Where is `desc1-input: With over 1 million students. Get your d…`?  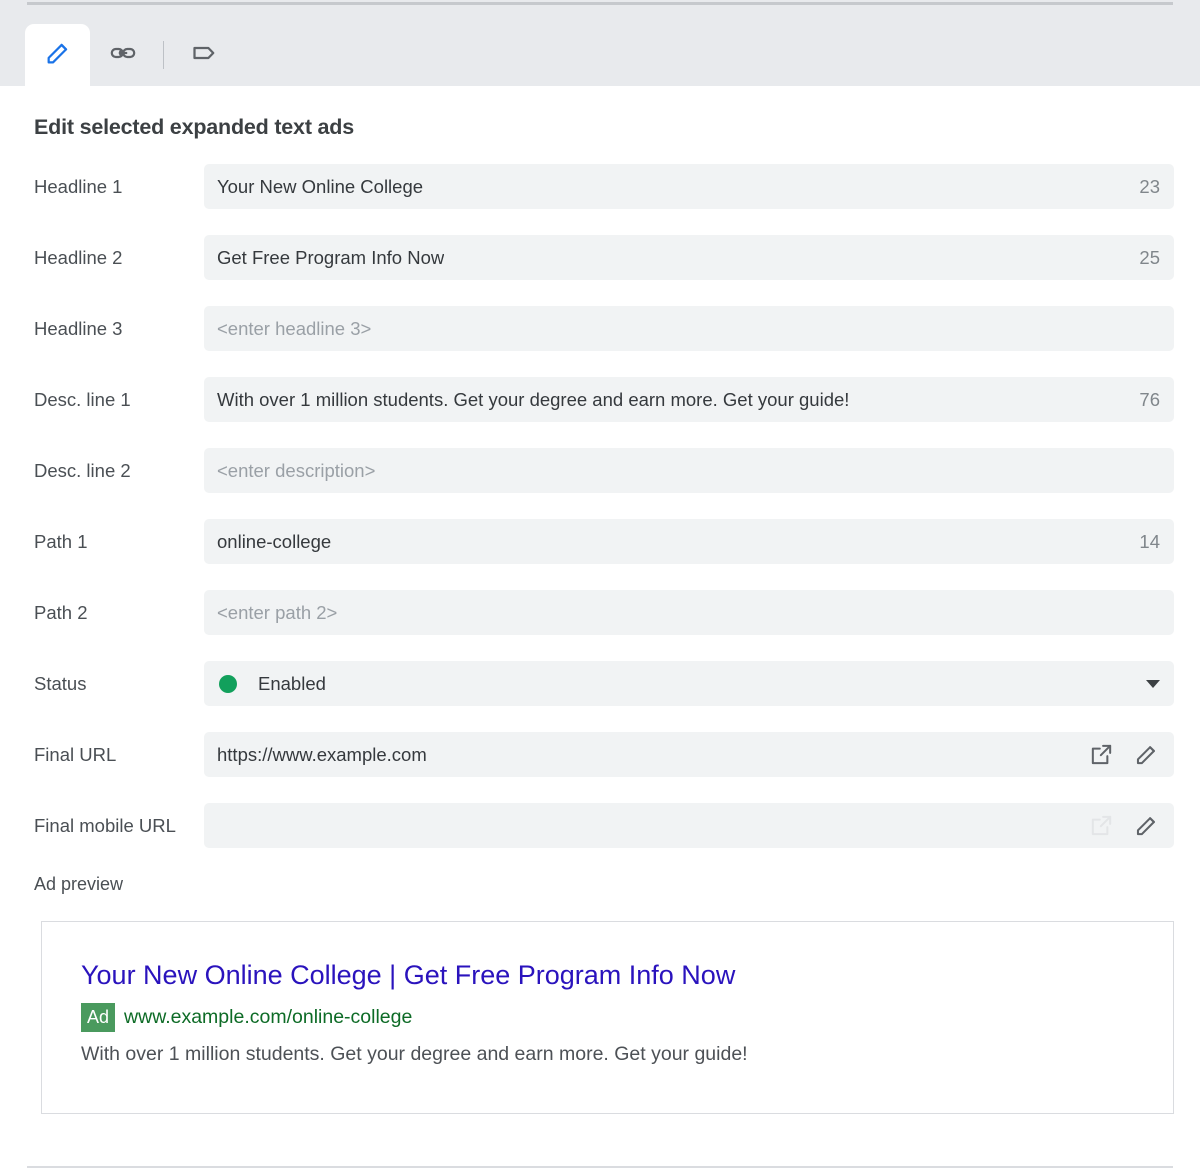 desc1-input: With over 1 million students. Get your d… is located at coordinates (689, 399).